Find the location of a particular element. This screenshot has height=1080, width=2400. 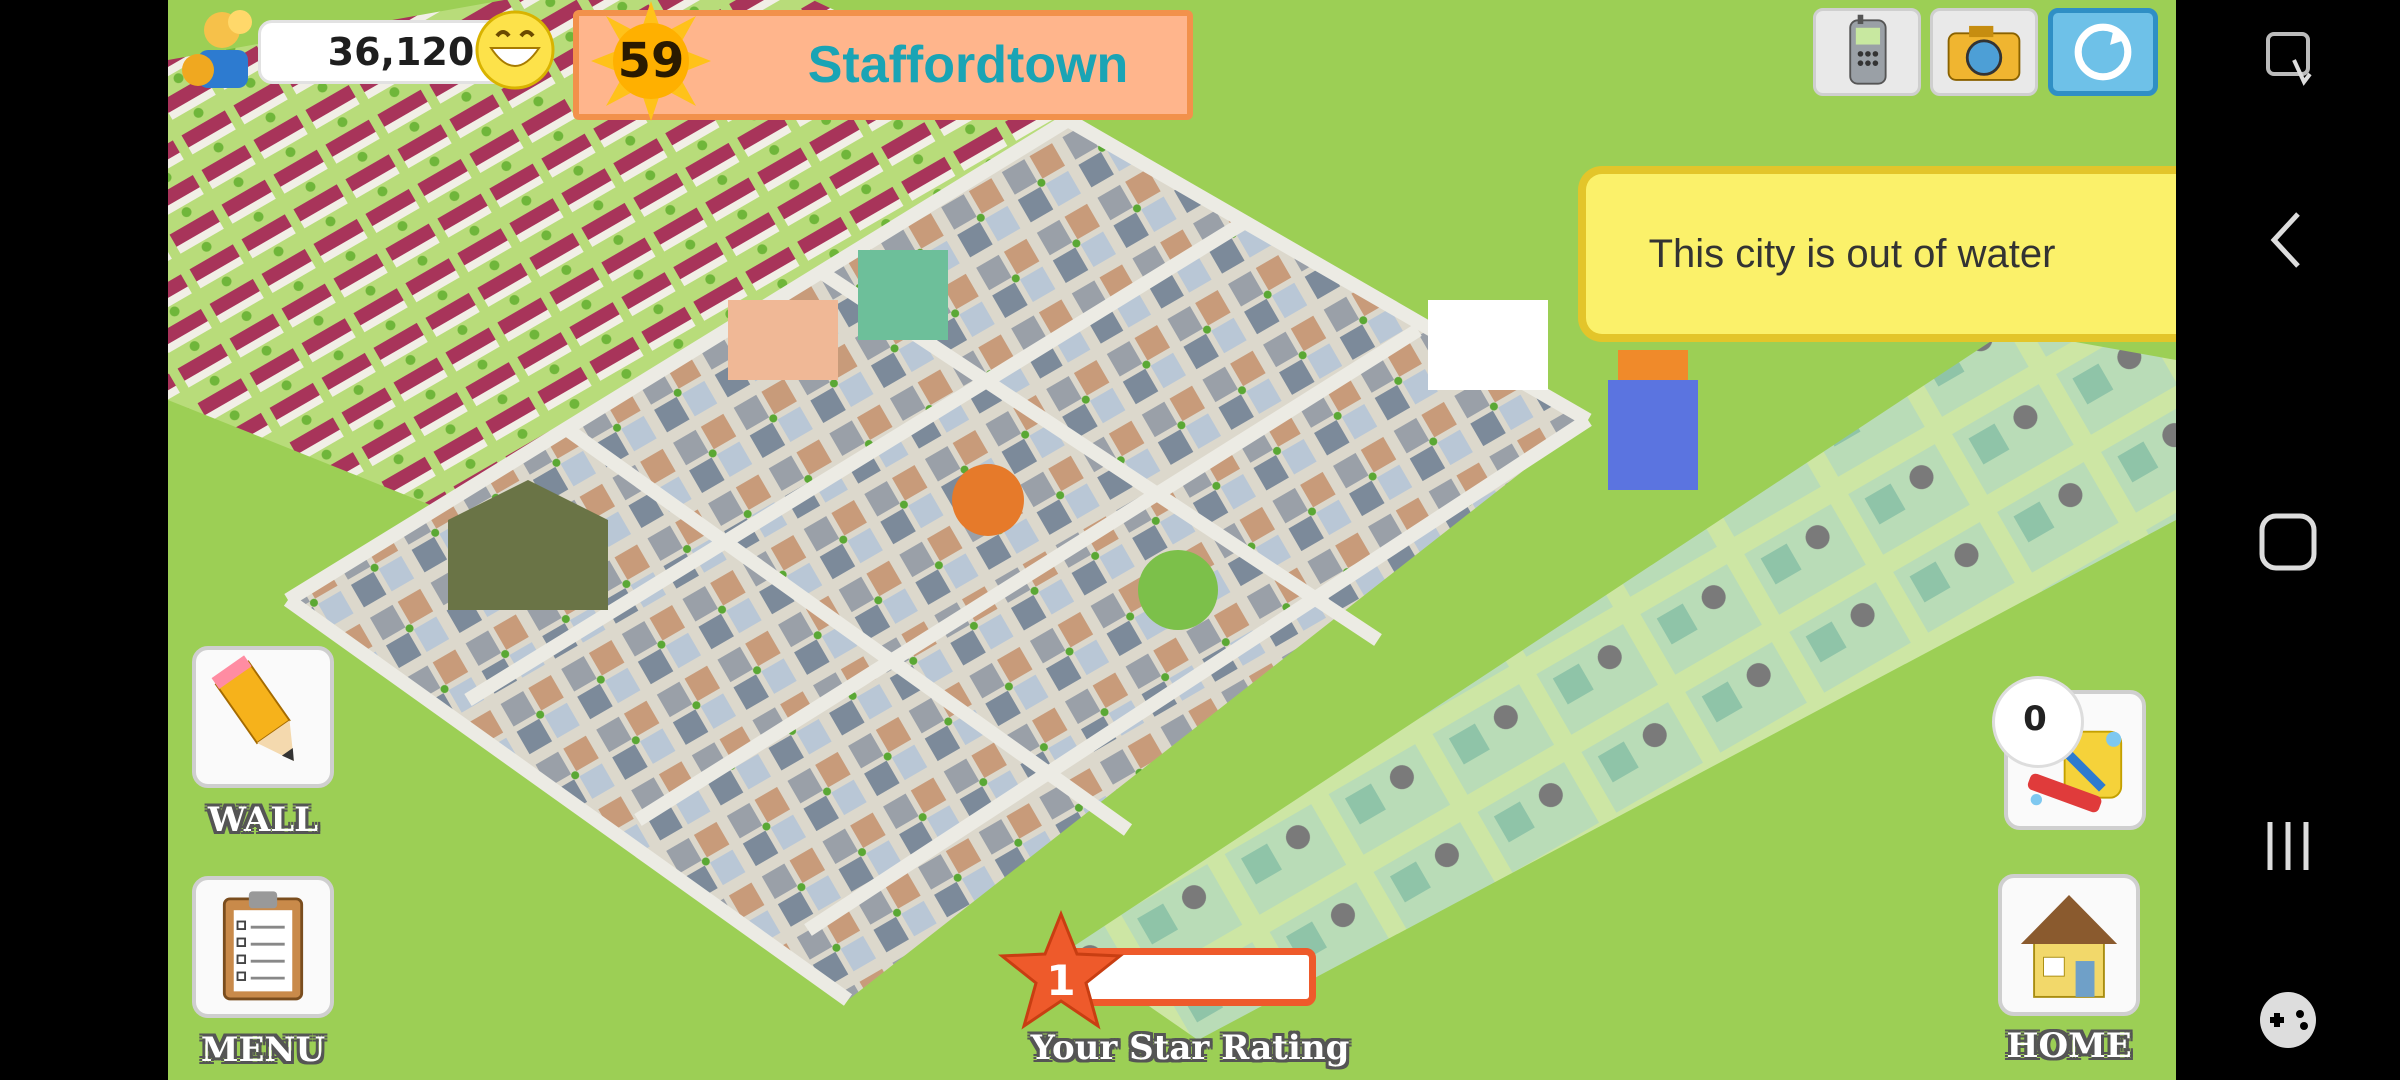

menu-label: MENU is located at coordinates (263, 1050).